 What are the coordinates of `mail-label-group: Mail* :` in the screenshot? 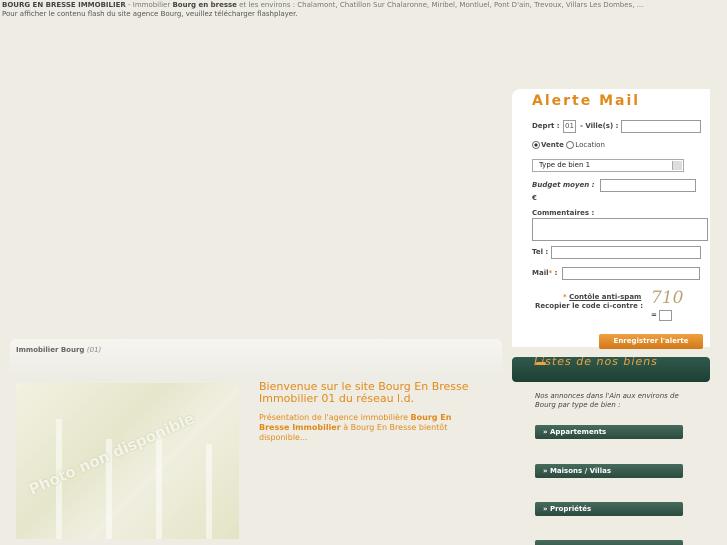 It's located at (544, 273).